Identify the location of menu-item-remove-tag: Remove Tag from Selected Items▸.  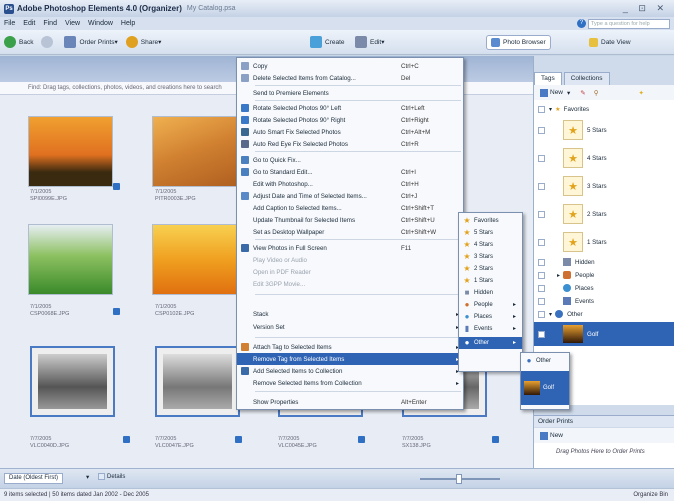
(351, 359).